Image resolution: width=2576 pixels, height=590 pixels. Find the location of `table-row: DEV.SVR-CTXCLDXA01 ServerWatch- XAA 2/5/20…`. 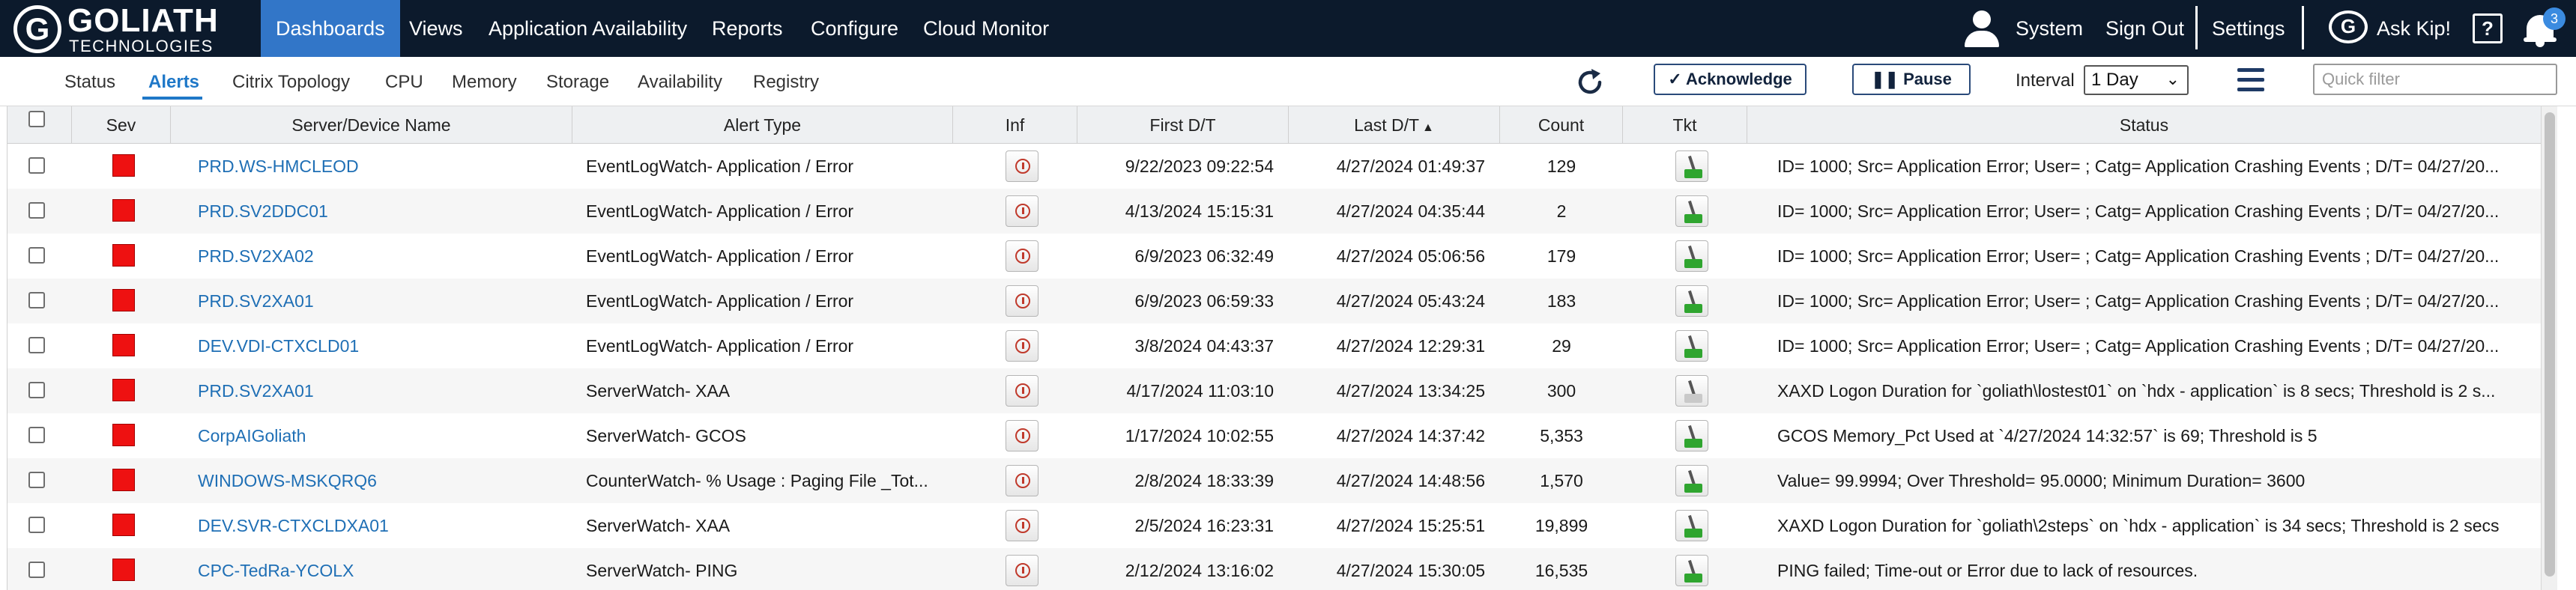

table-row: DEV.SVR-CTXCLDXA01 ServerWatch- XAA 2/5/20… is located at coordinates (1274, 525).